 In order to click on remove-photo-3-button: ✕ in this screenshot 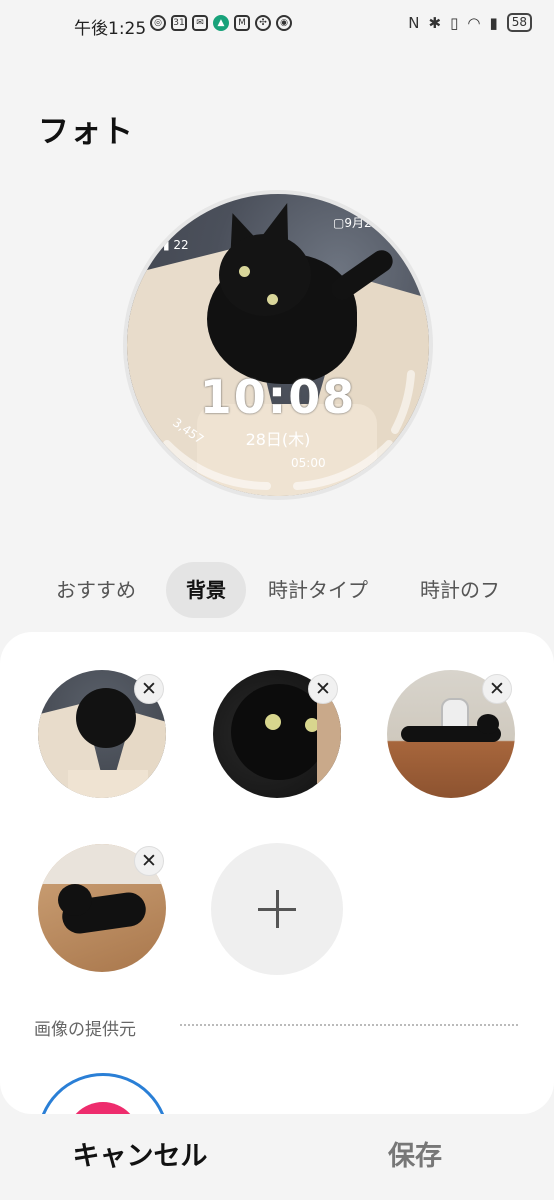, I will do `click(497, 689)`.